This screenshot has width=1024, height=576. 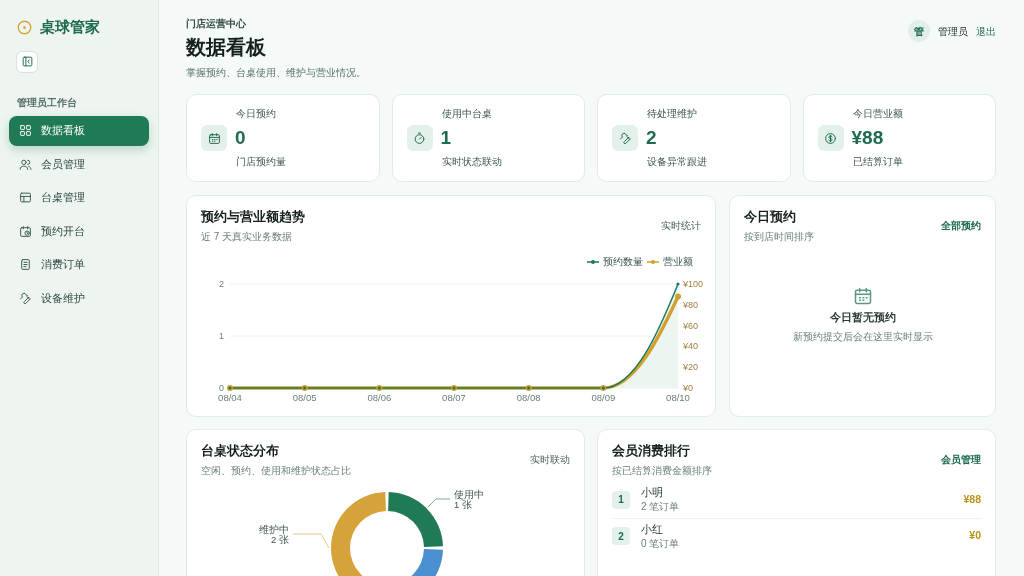 I want to click on page-eyebrow: 门店运营中心, so click(x=216, y=24).